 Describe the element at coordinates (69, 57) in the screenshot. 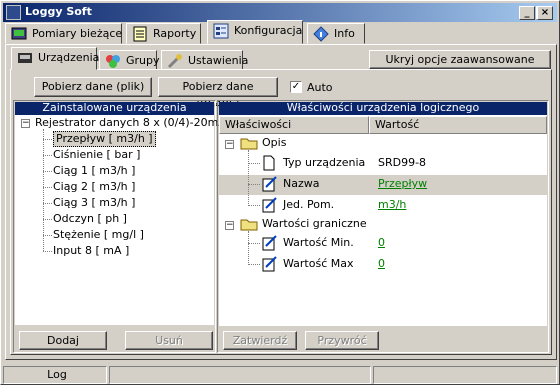

I see `subtab-label: Urządzenia` at that location.